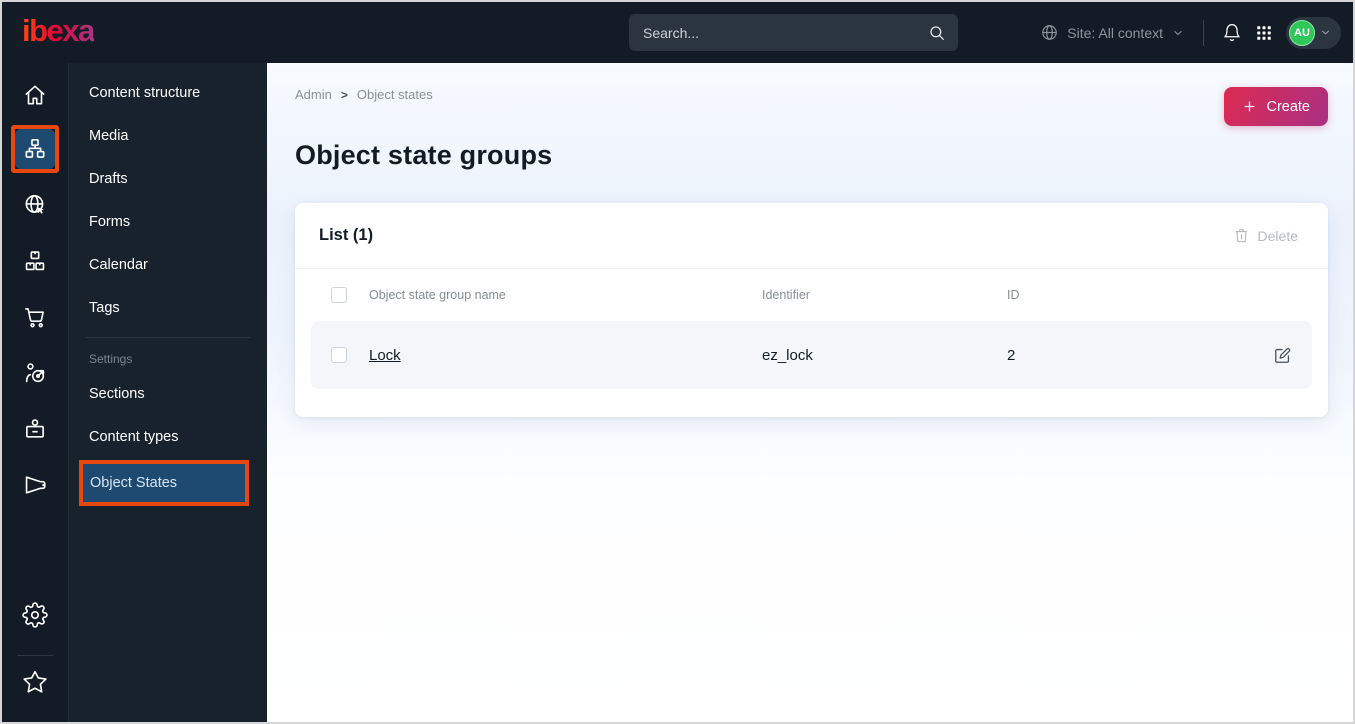  I want to click on home-icon, so click(35, 95).